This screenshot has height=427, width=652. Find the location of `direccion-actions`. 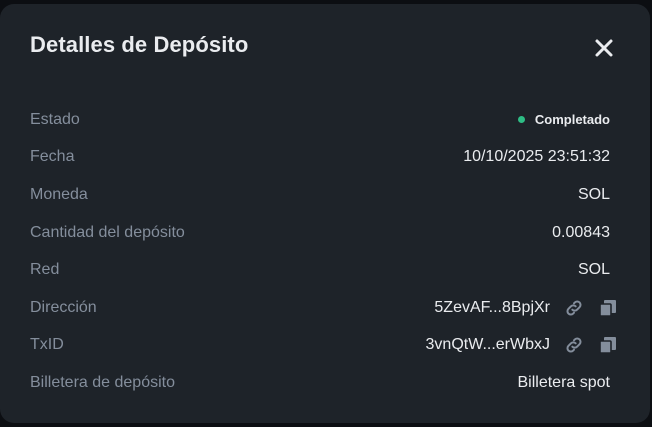

direccion-actions is located at coordinates (591, 308).